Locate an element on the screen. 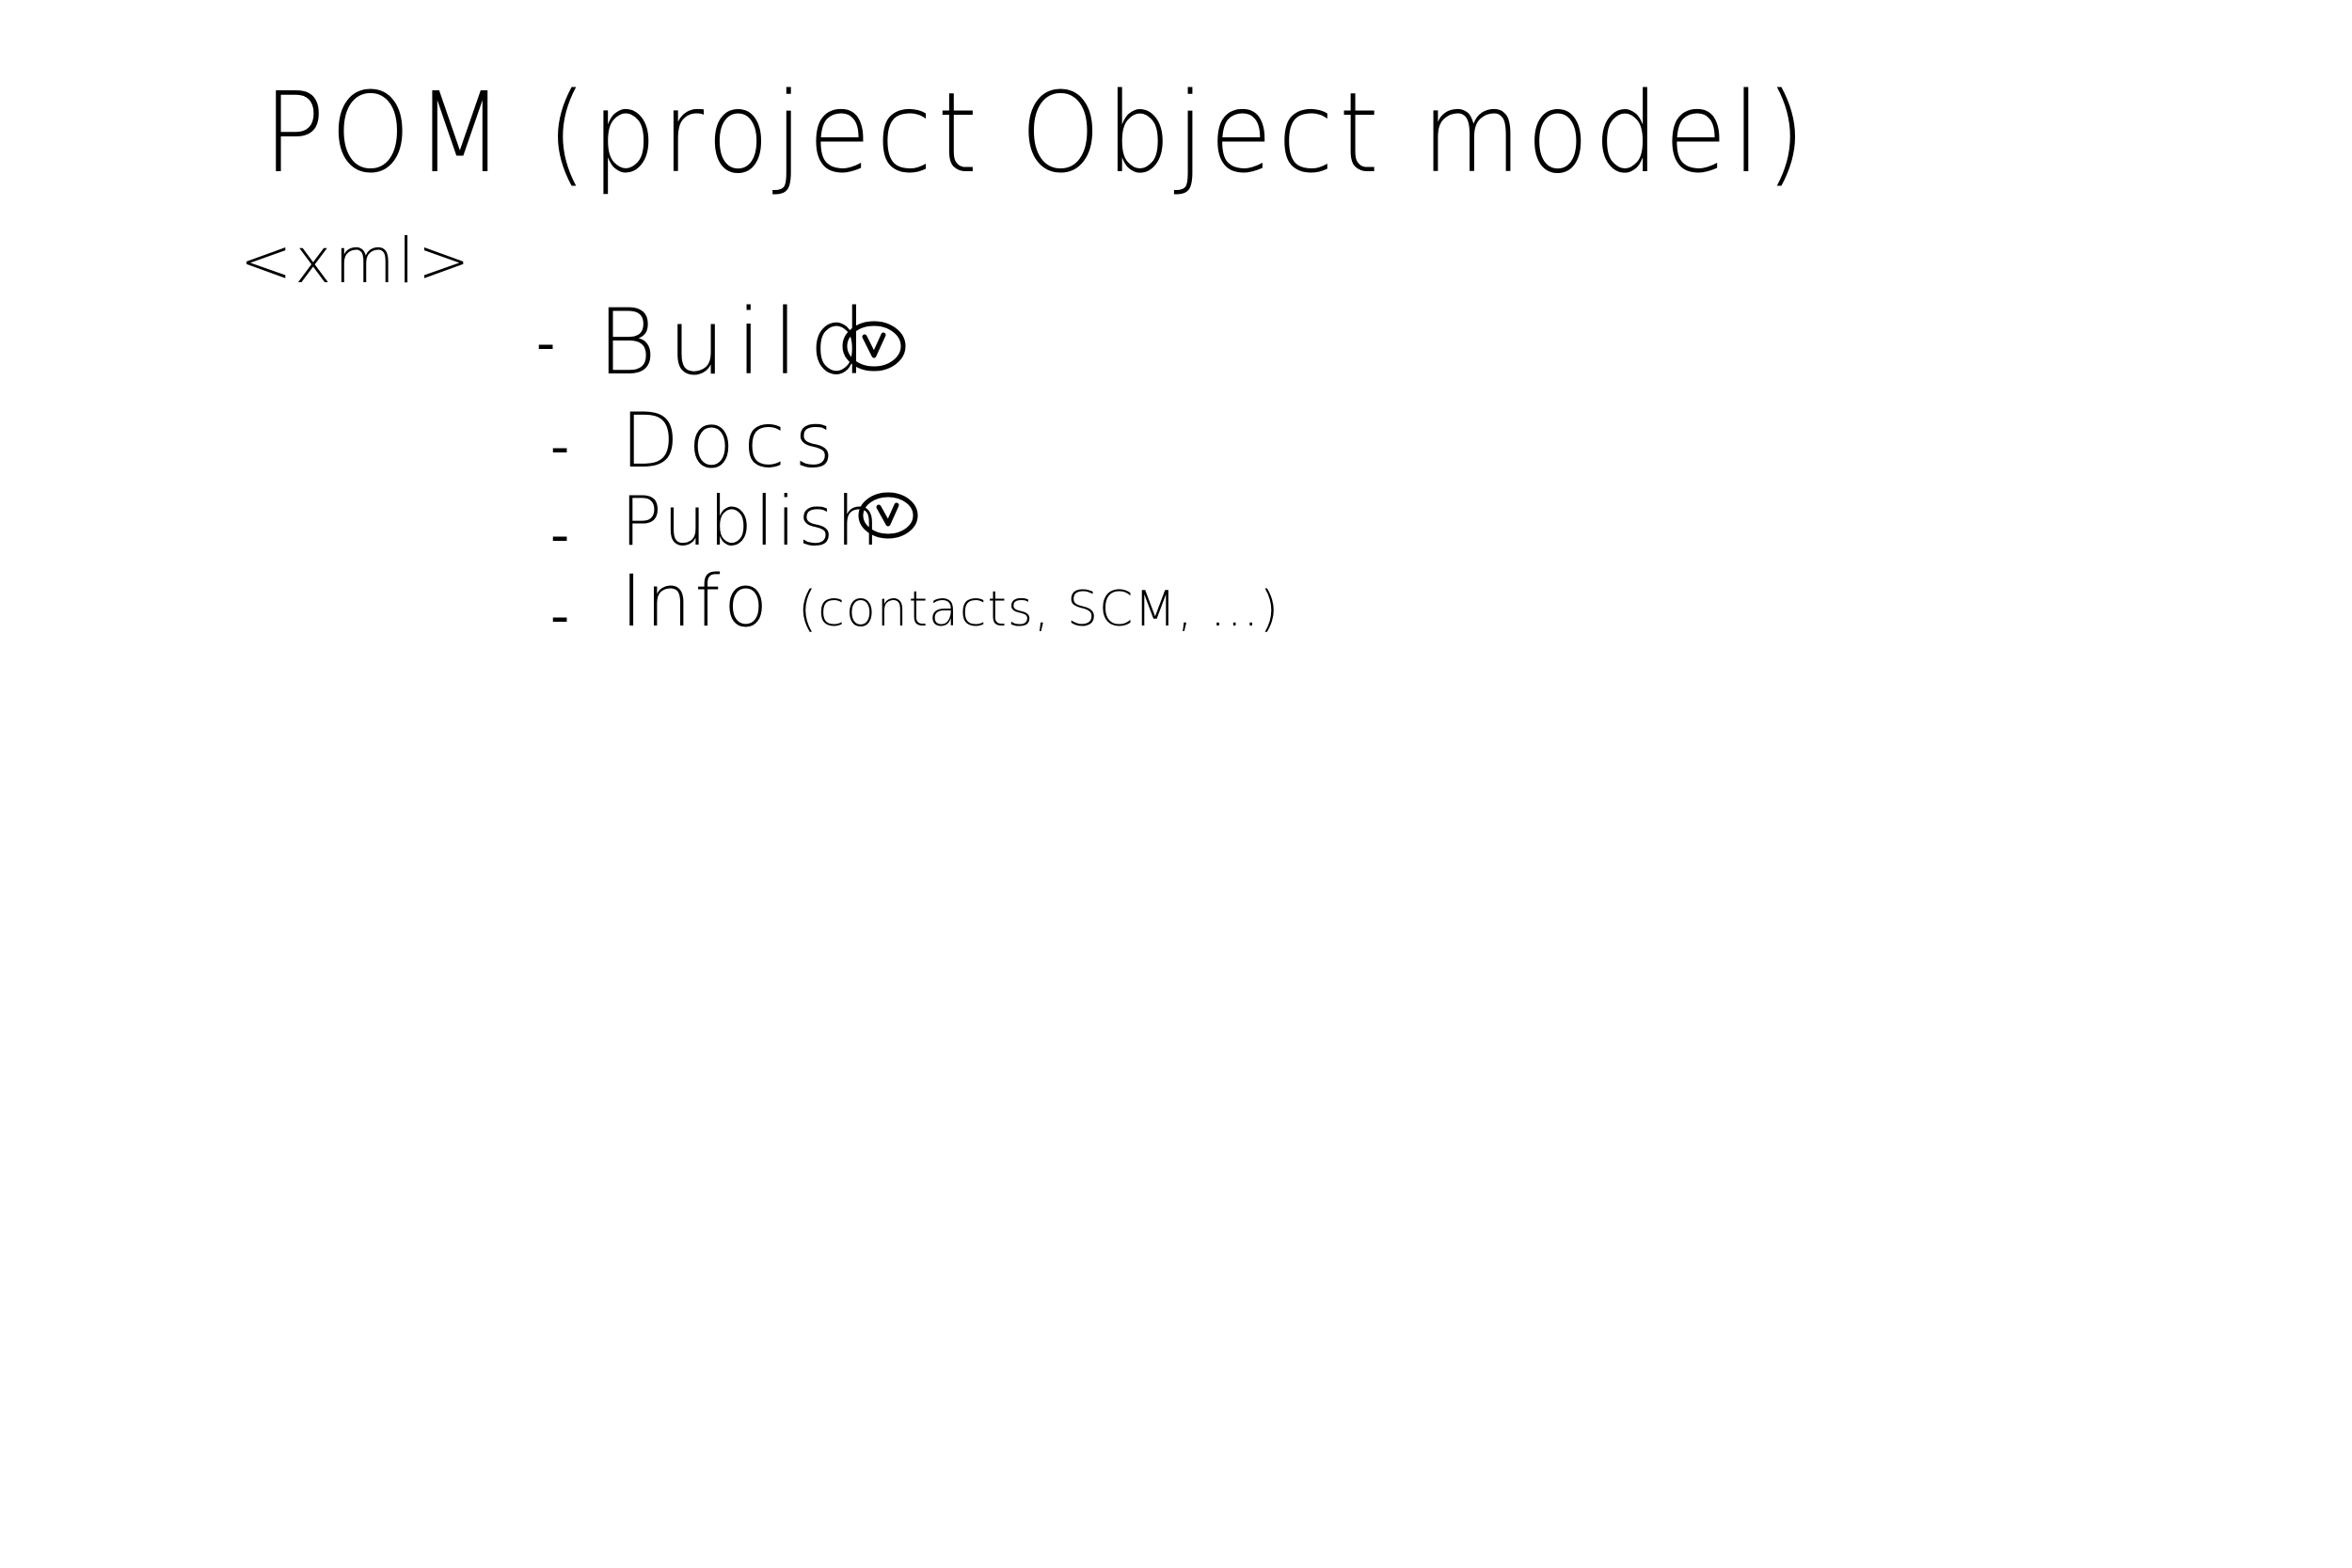 The image size is (2352, 1568). list-item-label: Info (contacts, SCM, ...) is located at coordinates (950, 600).